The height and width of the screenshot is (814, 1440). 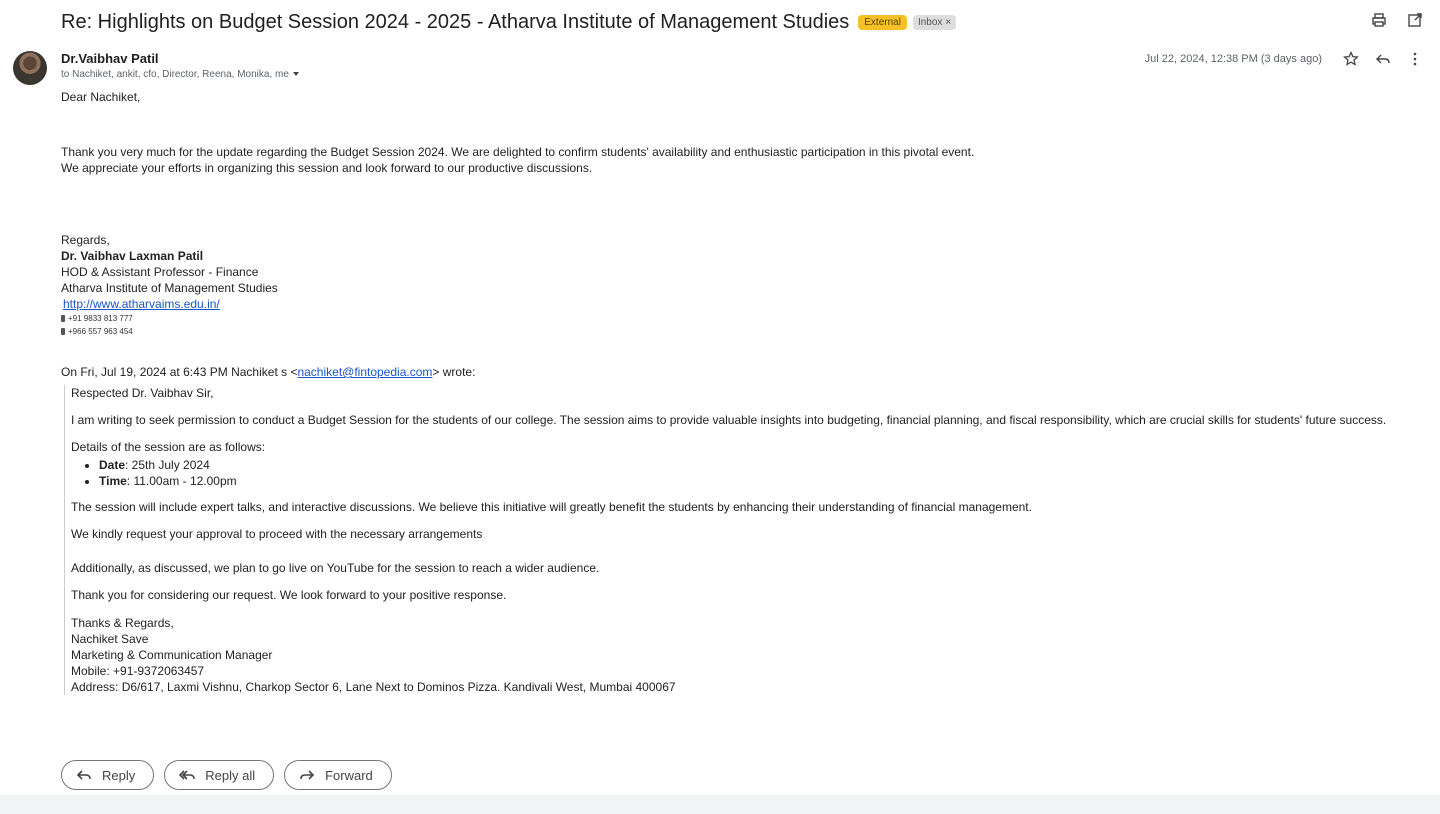 I want to click on reply-all-label: Reply all, so click(x=230, y=775).